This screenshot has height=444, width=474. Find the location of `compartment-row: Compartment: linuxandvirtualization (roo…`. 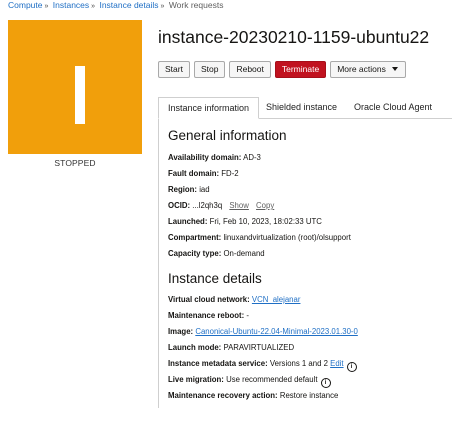

compartment-row: Compartment: linuxandvirtualization (roo… is located at coordinates (259, 237).